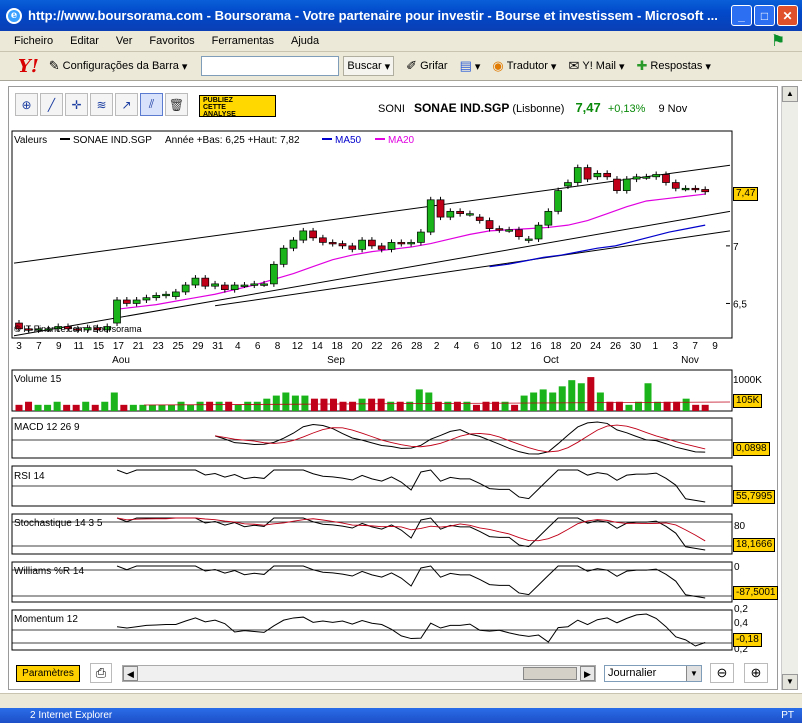 The width and height of the screenshot is (802, 723). I want to click on stoch-value-label: 18,1666, so click(754, 545).